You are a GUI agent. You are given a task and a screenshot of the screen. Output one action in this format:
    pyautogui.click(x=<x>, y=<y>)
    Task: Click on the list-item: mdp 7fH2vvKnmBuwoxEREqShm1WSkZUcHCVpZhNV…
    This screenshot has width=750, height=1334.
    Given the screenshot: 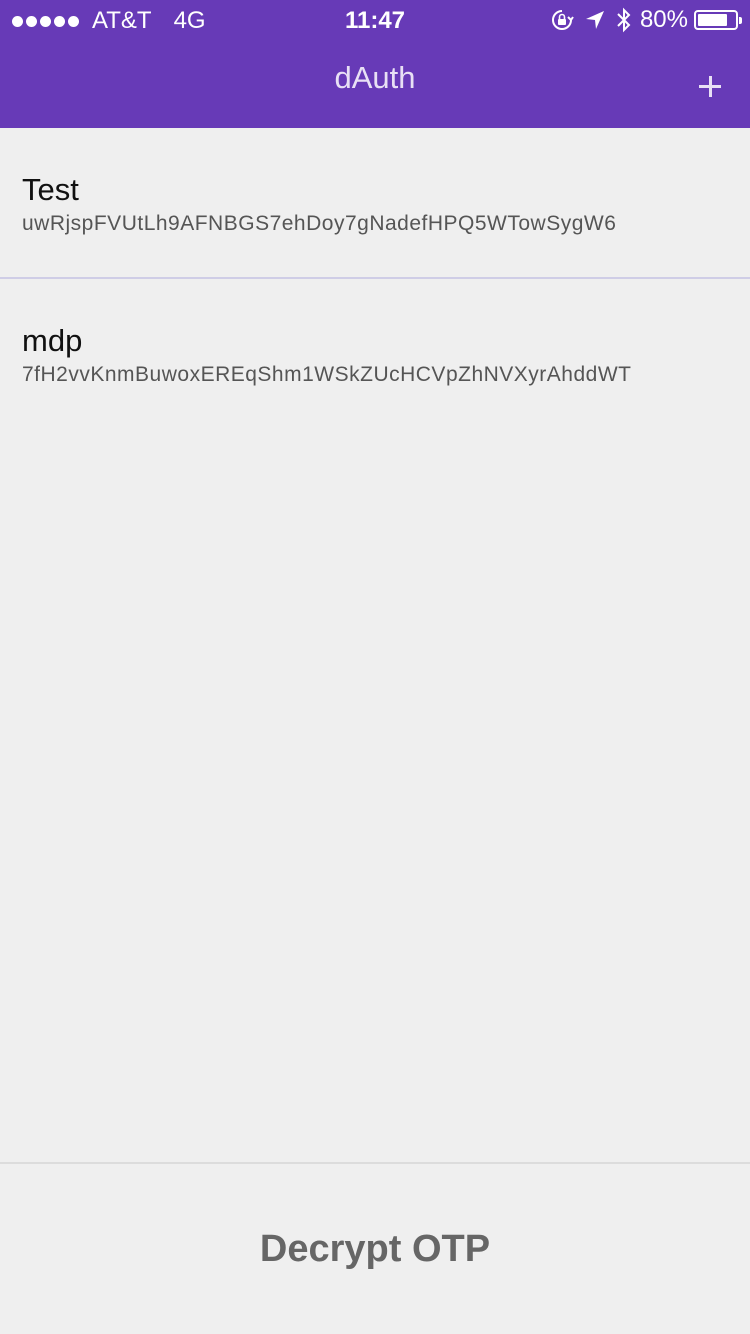 What is the action you would take?
    pyautogui.click(x=375, y=354)
    